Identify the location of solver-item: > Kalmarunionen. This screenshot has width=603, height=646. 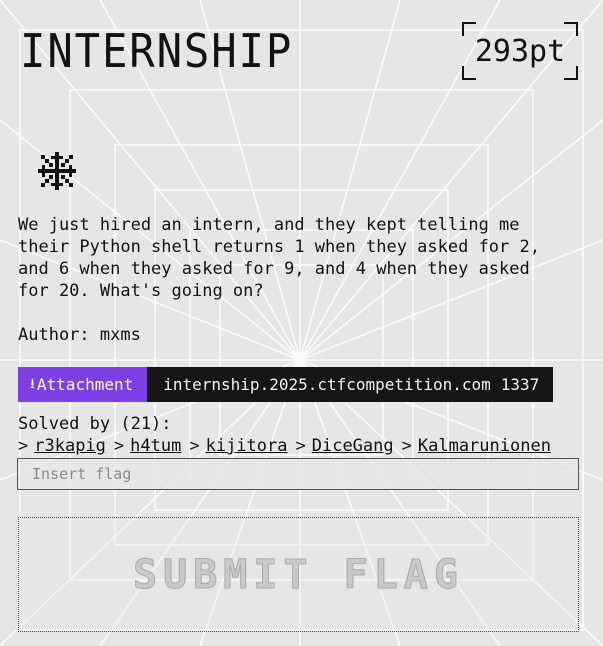
(476, 446).